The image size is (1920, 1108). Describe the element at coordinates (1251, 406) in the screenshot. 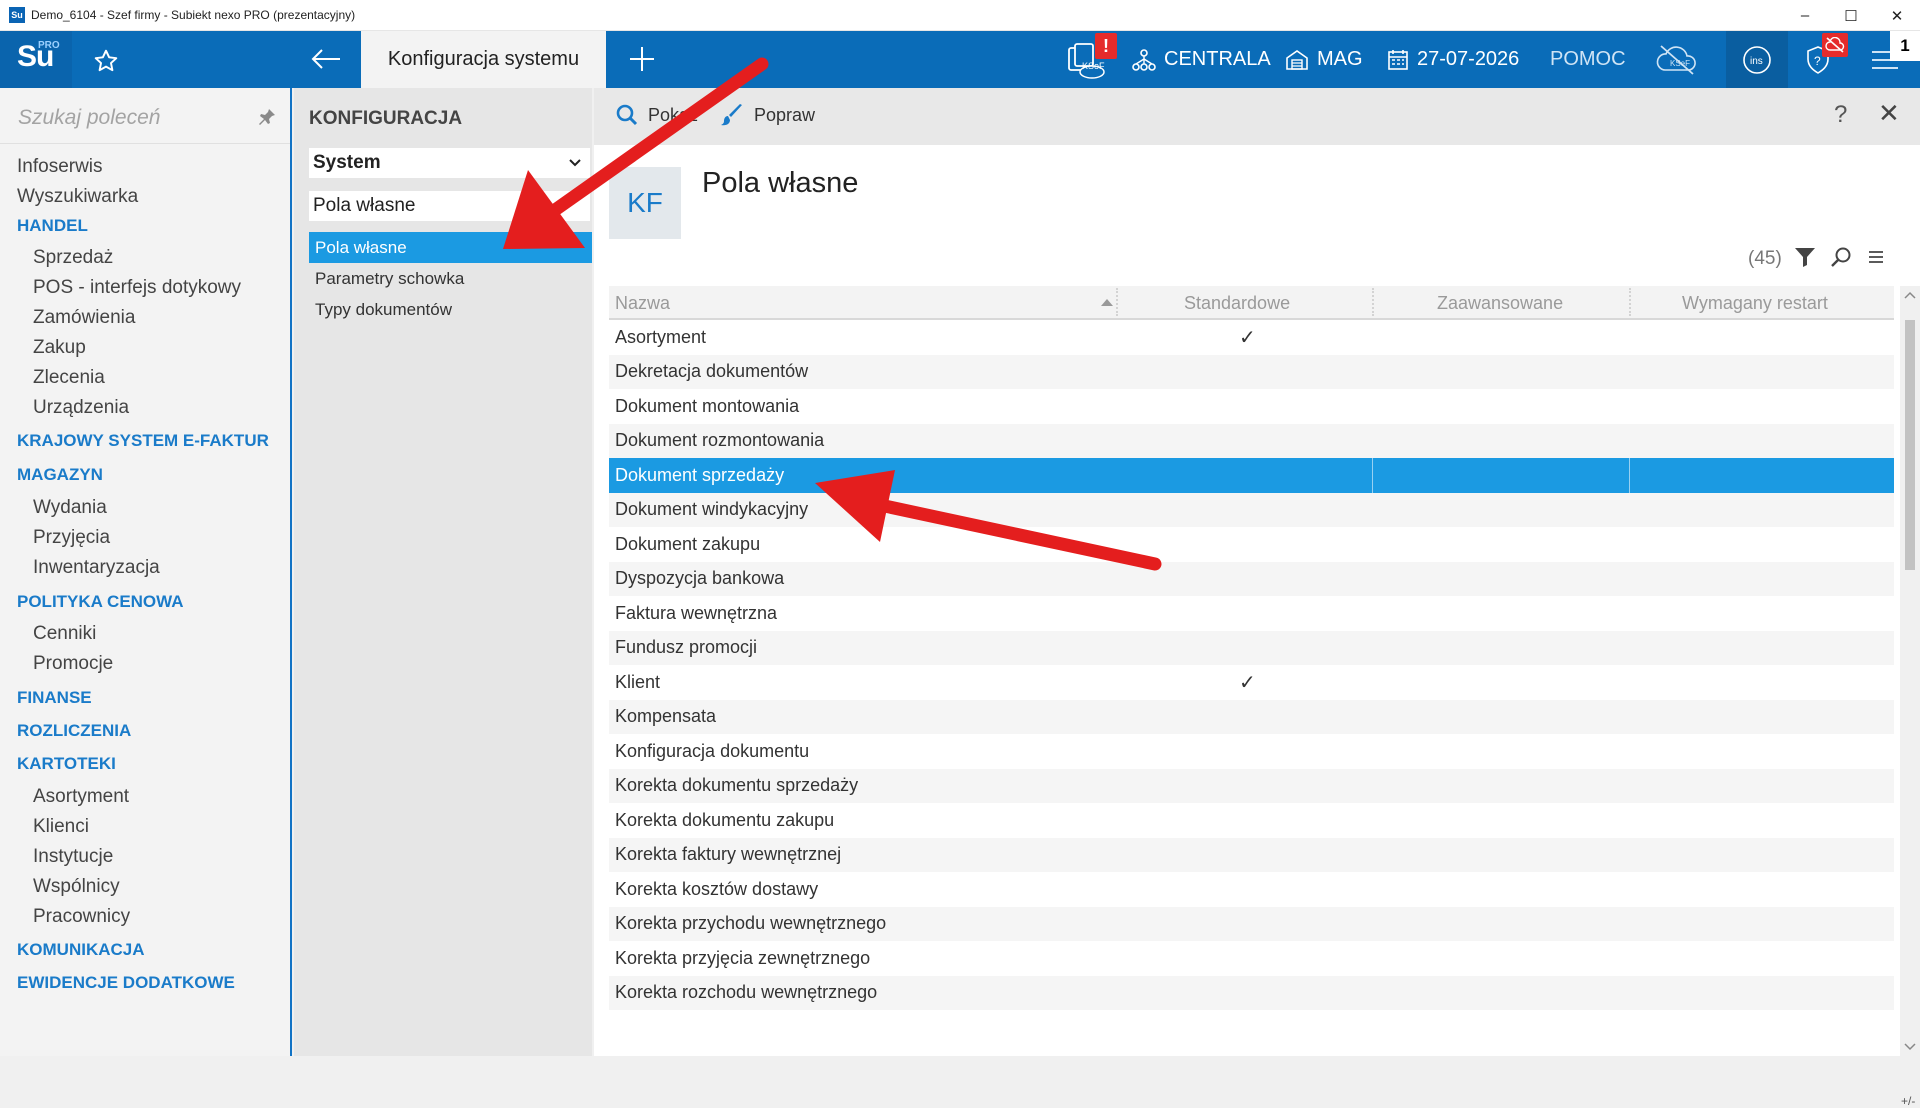

I see `table-row: Dokument montowania` at that location.